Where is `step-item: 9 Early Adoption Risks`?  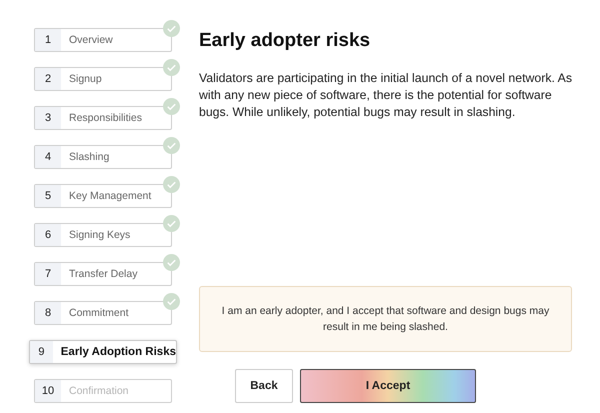
step-item: 9 Early Adoption Risks is located at coordinates (103, 352).